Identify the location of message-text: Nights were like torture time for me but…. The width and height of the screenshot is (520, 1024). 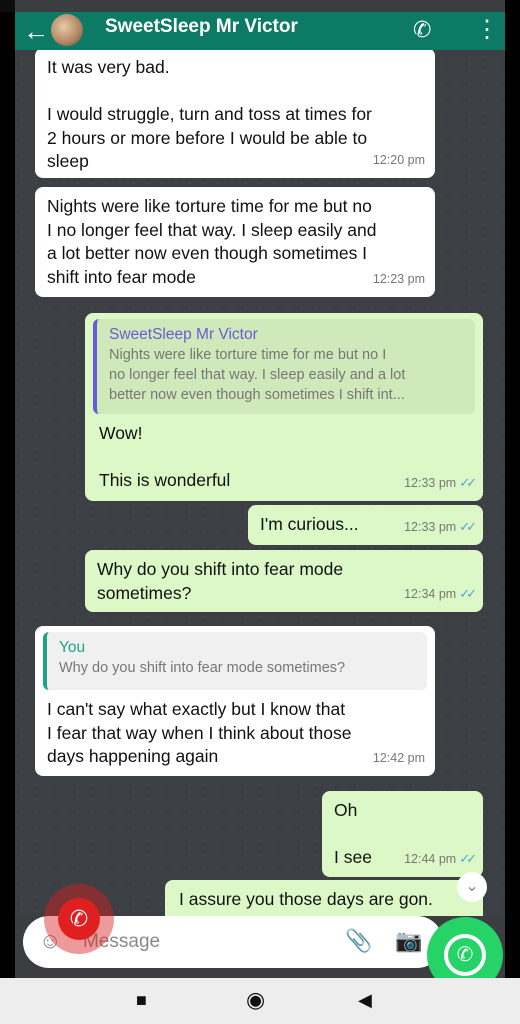
(212, 241).